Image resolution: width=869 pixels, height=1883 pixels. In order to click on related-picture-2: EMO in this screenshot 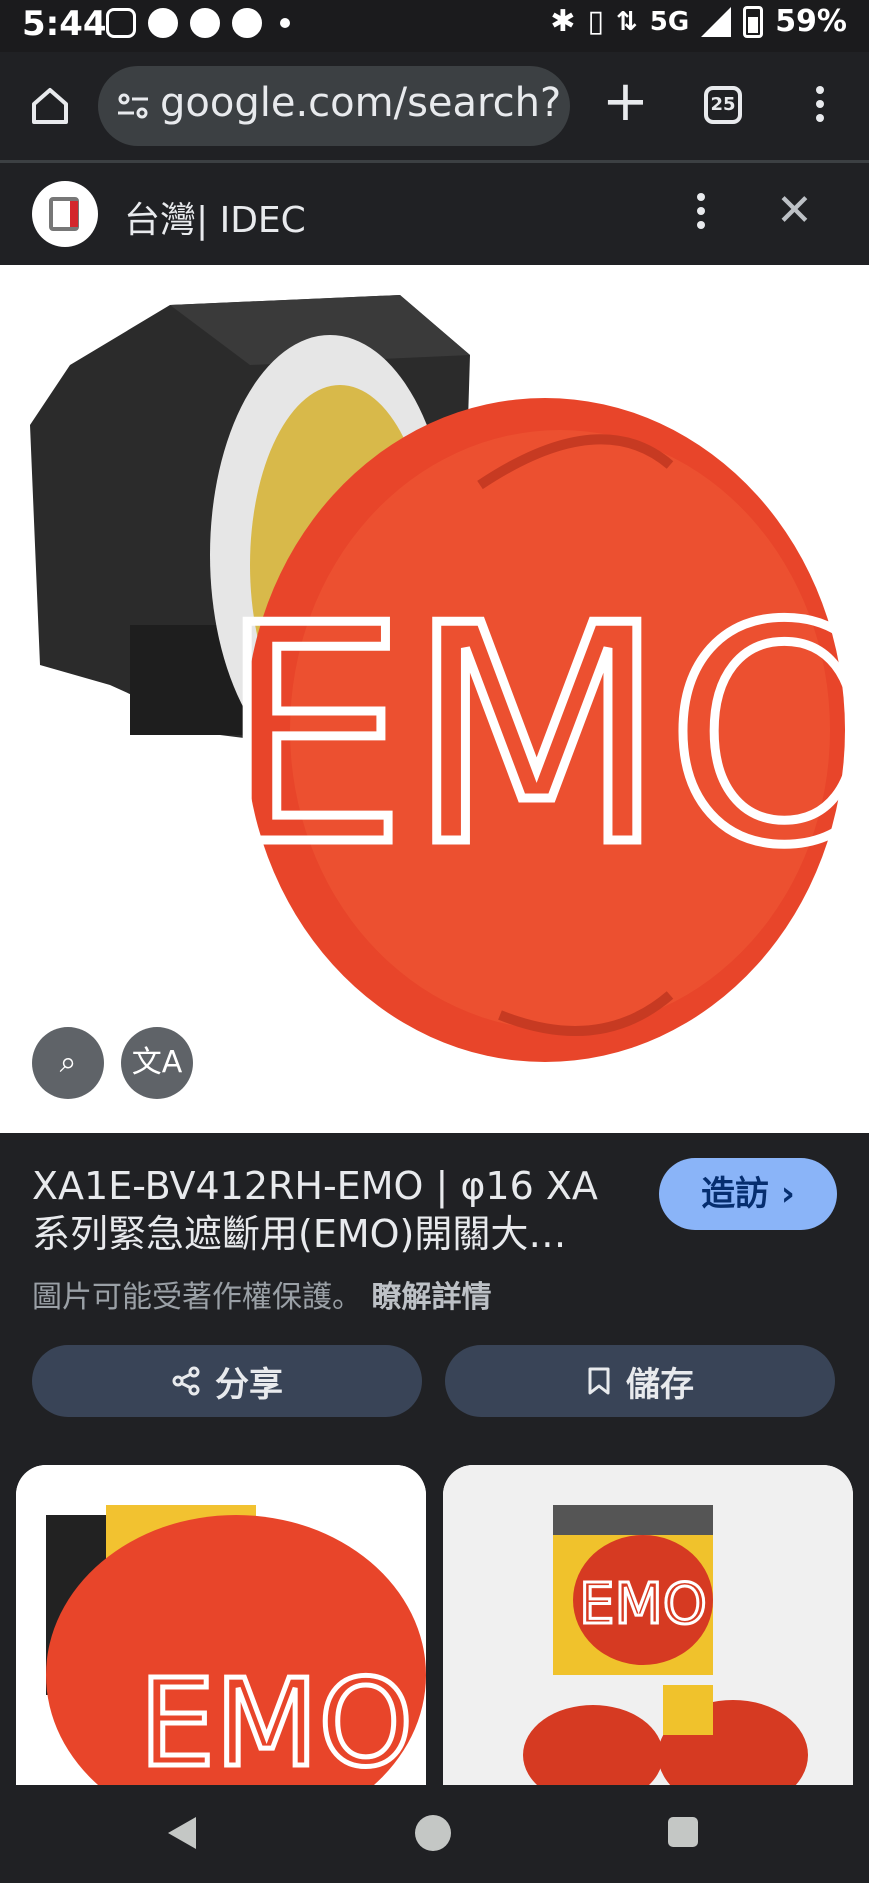, I will do `click(648, 1625)`.